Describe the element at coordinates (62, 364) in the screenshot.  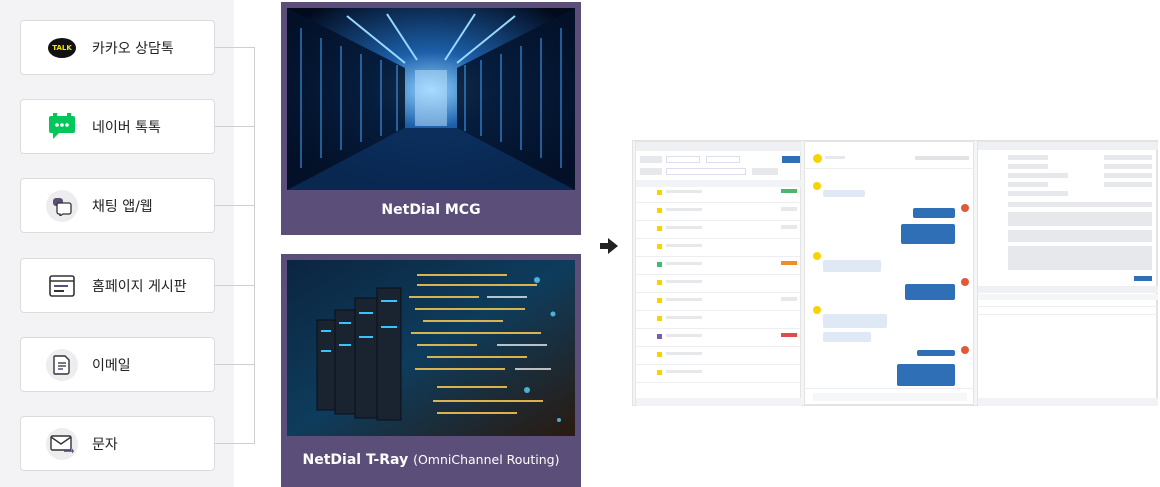
I see `document-icon` at that location.